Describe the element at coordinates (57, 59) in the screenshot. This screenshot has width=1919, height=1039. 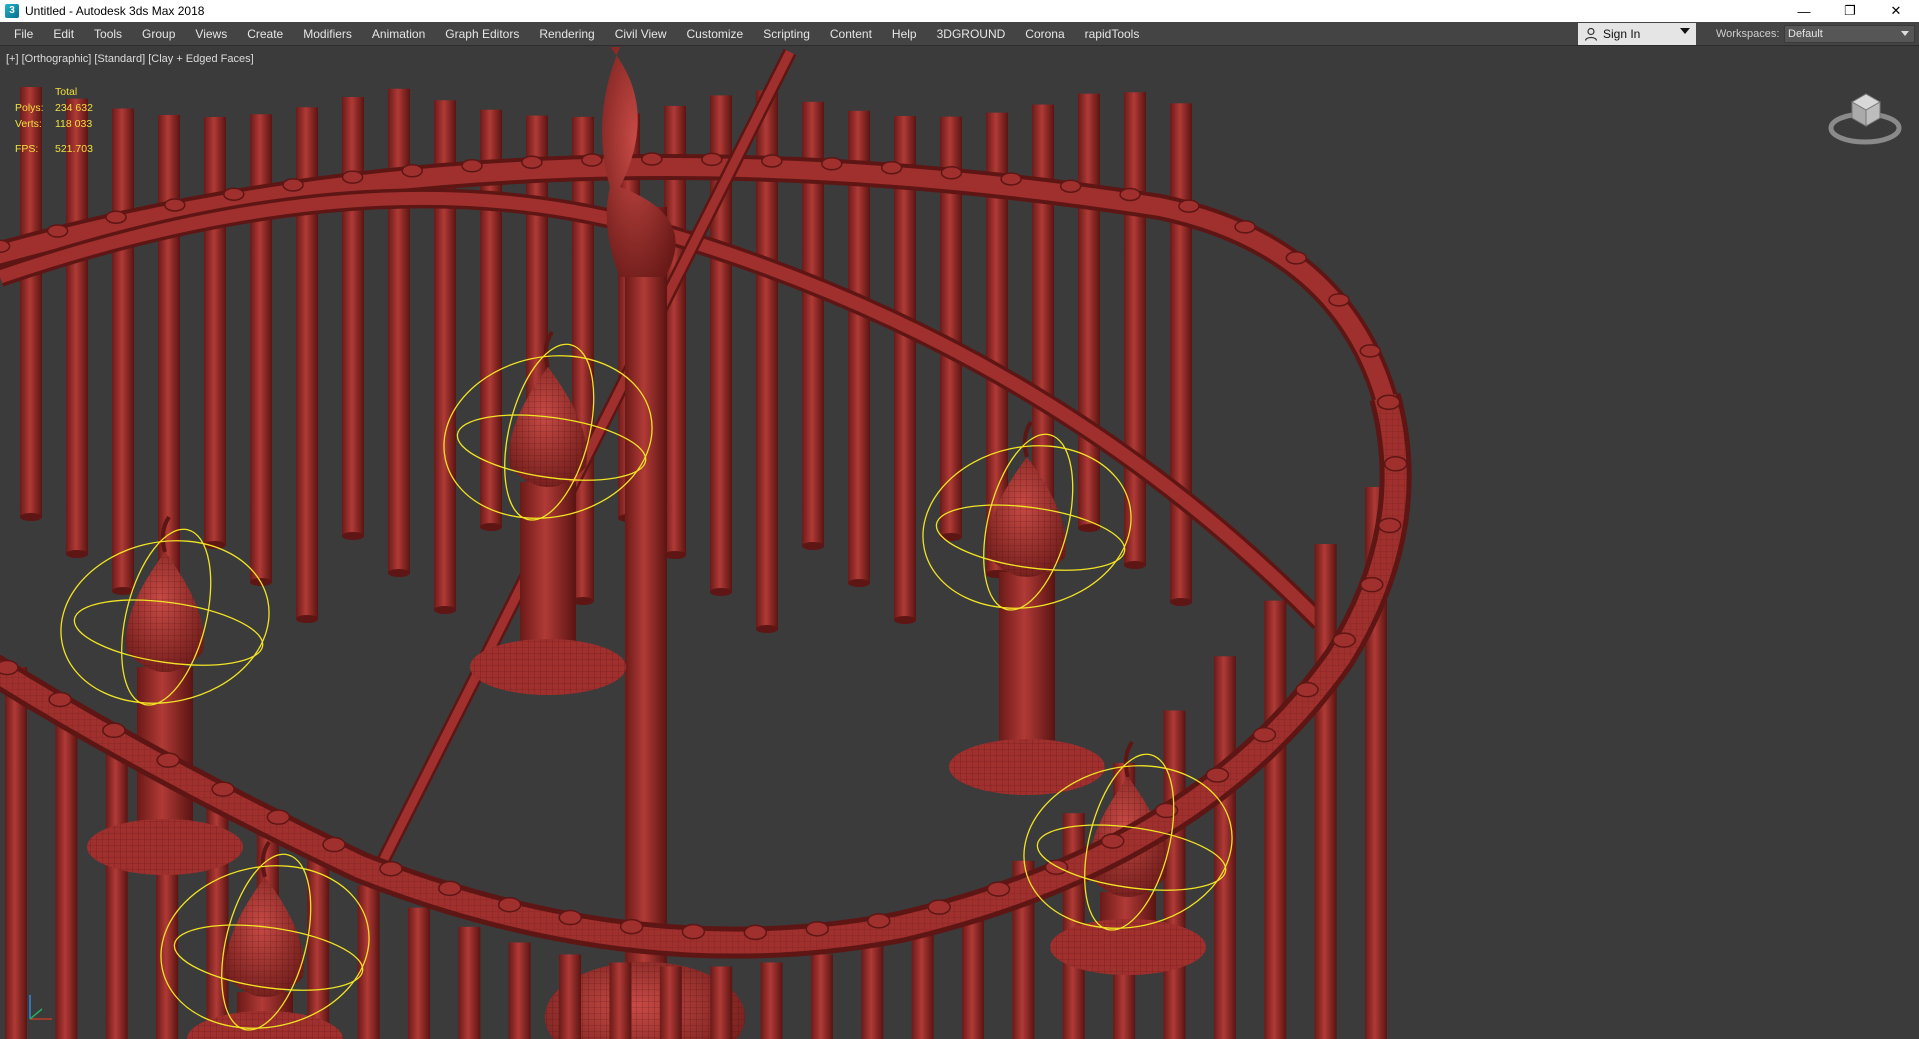
I see `viewport-view-label: [Orthographic]` at that location.